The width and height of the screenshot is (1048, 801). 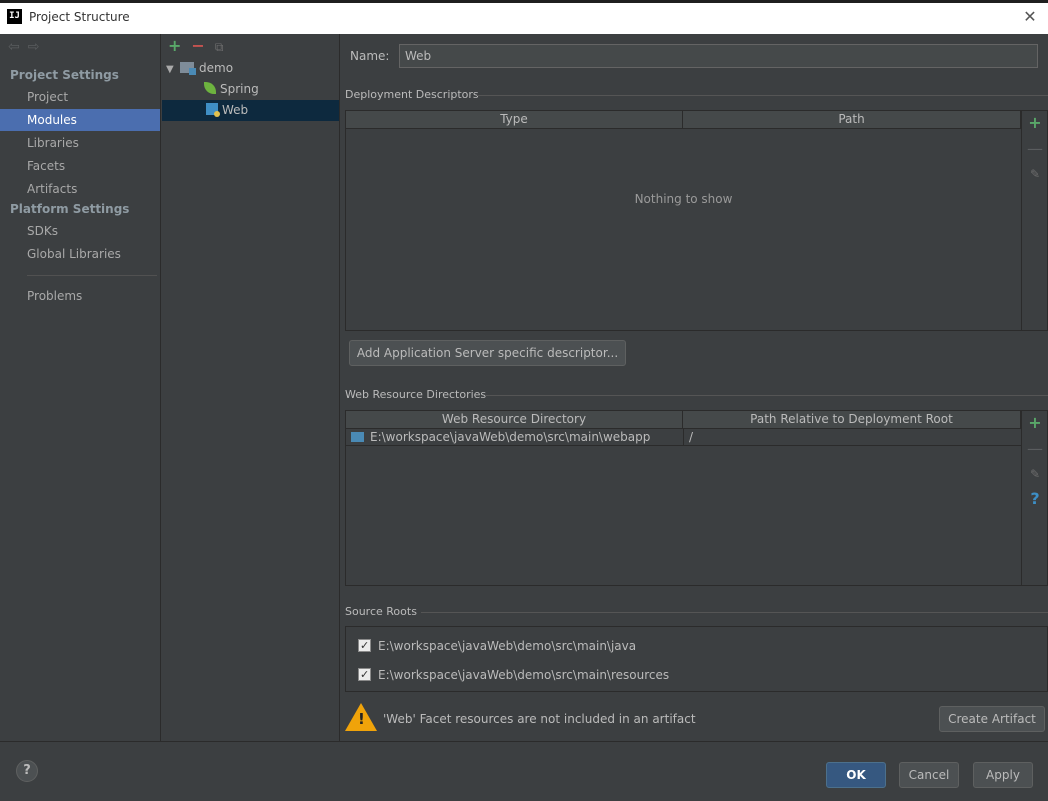 What do you see at coordinates (250, 110) in the screenshot?
I see `tree-node-web: Web` at bounding box center [250, 110].